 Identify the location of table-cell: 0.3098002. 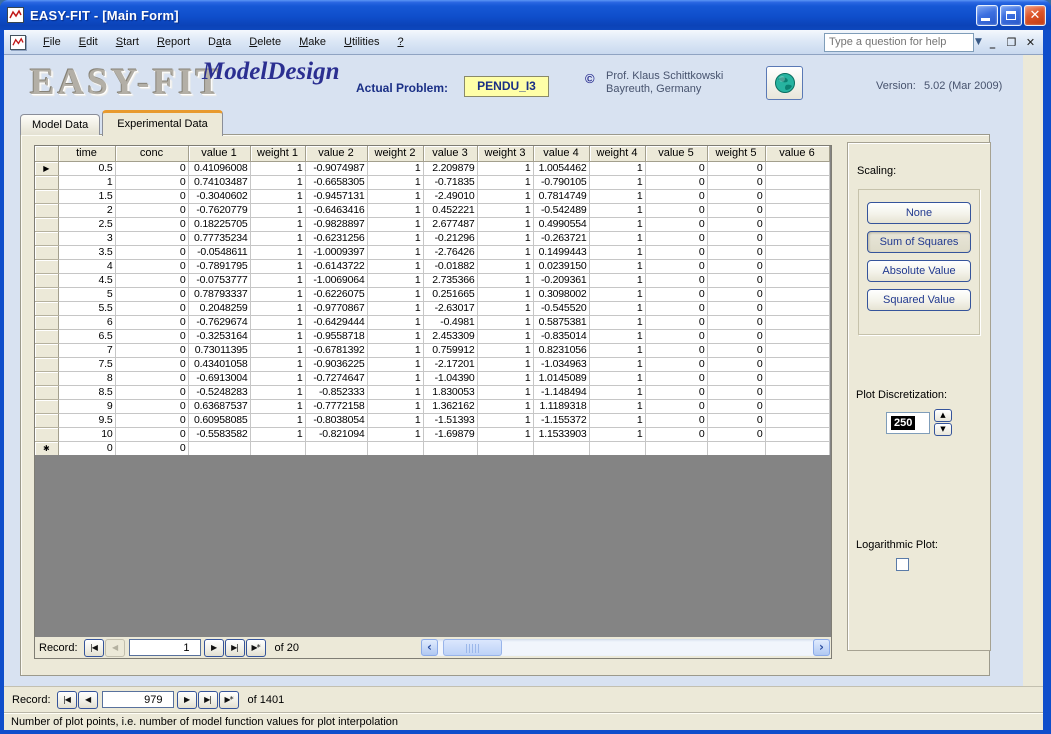
(561, 294).